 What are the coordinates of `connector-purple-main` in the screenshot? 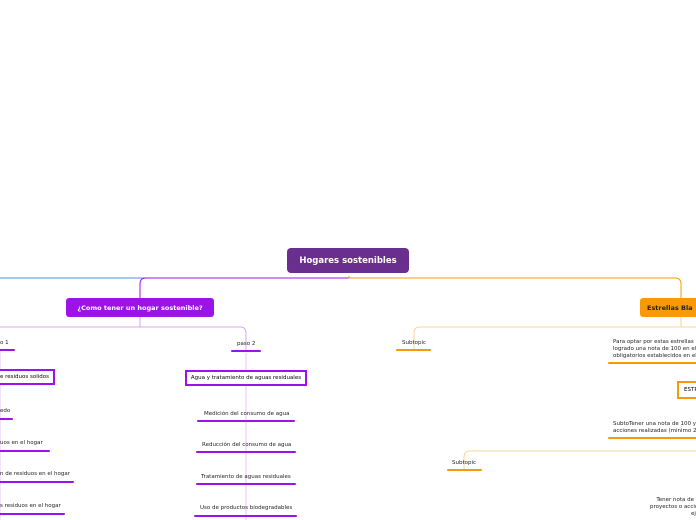 It's located at (244, 287).